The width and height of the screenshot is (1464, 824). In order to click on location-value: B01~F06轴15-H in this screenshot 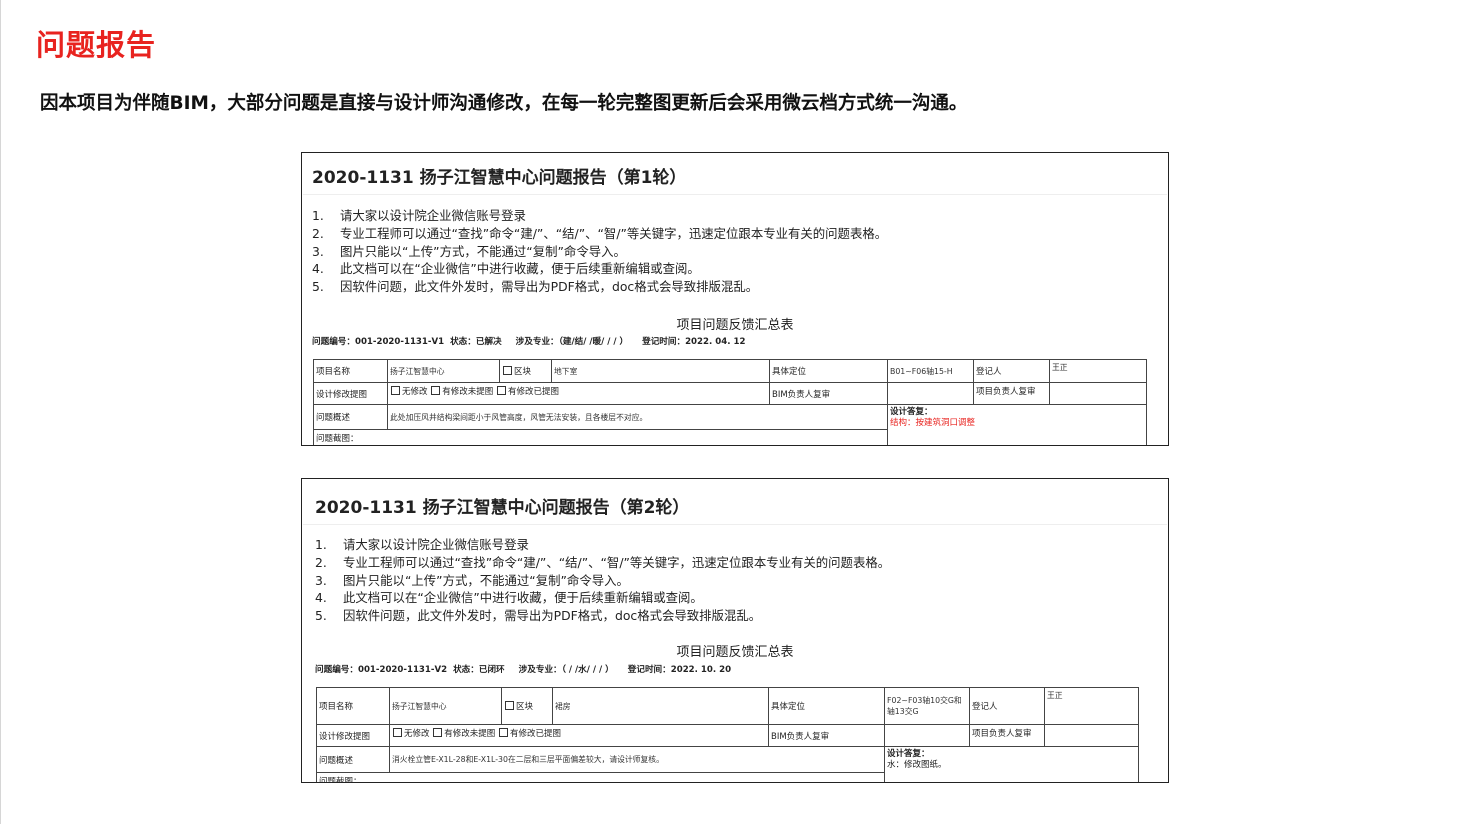, I will do `click(930, 371)`.